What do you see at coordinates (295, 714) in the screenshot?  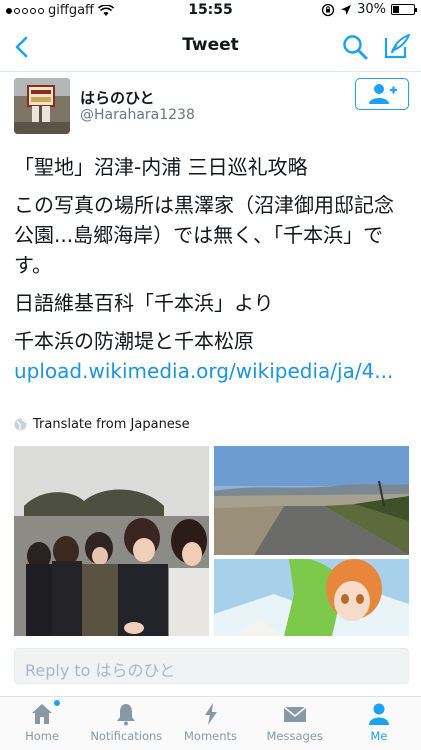 I see `envelope-icon` at bounding box center [295, 714].